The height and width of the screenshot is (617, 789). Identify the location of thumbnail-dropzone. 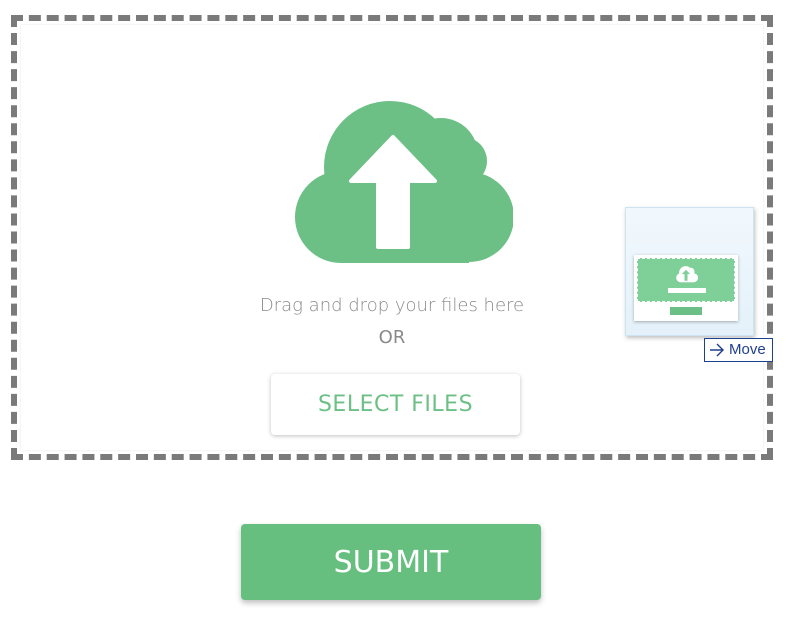
(686, 280).